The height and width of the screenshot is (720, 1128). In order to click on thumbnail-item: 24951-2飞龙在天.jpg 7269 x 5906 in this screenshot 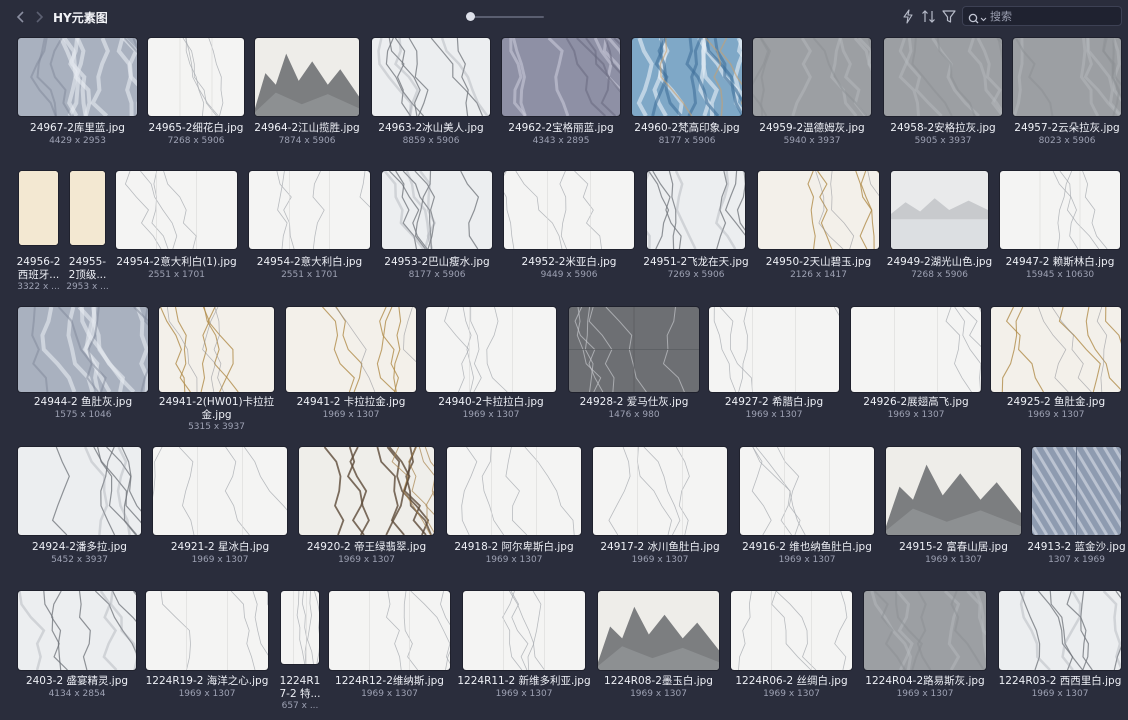, I will do `click(696, 228)`.